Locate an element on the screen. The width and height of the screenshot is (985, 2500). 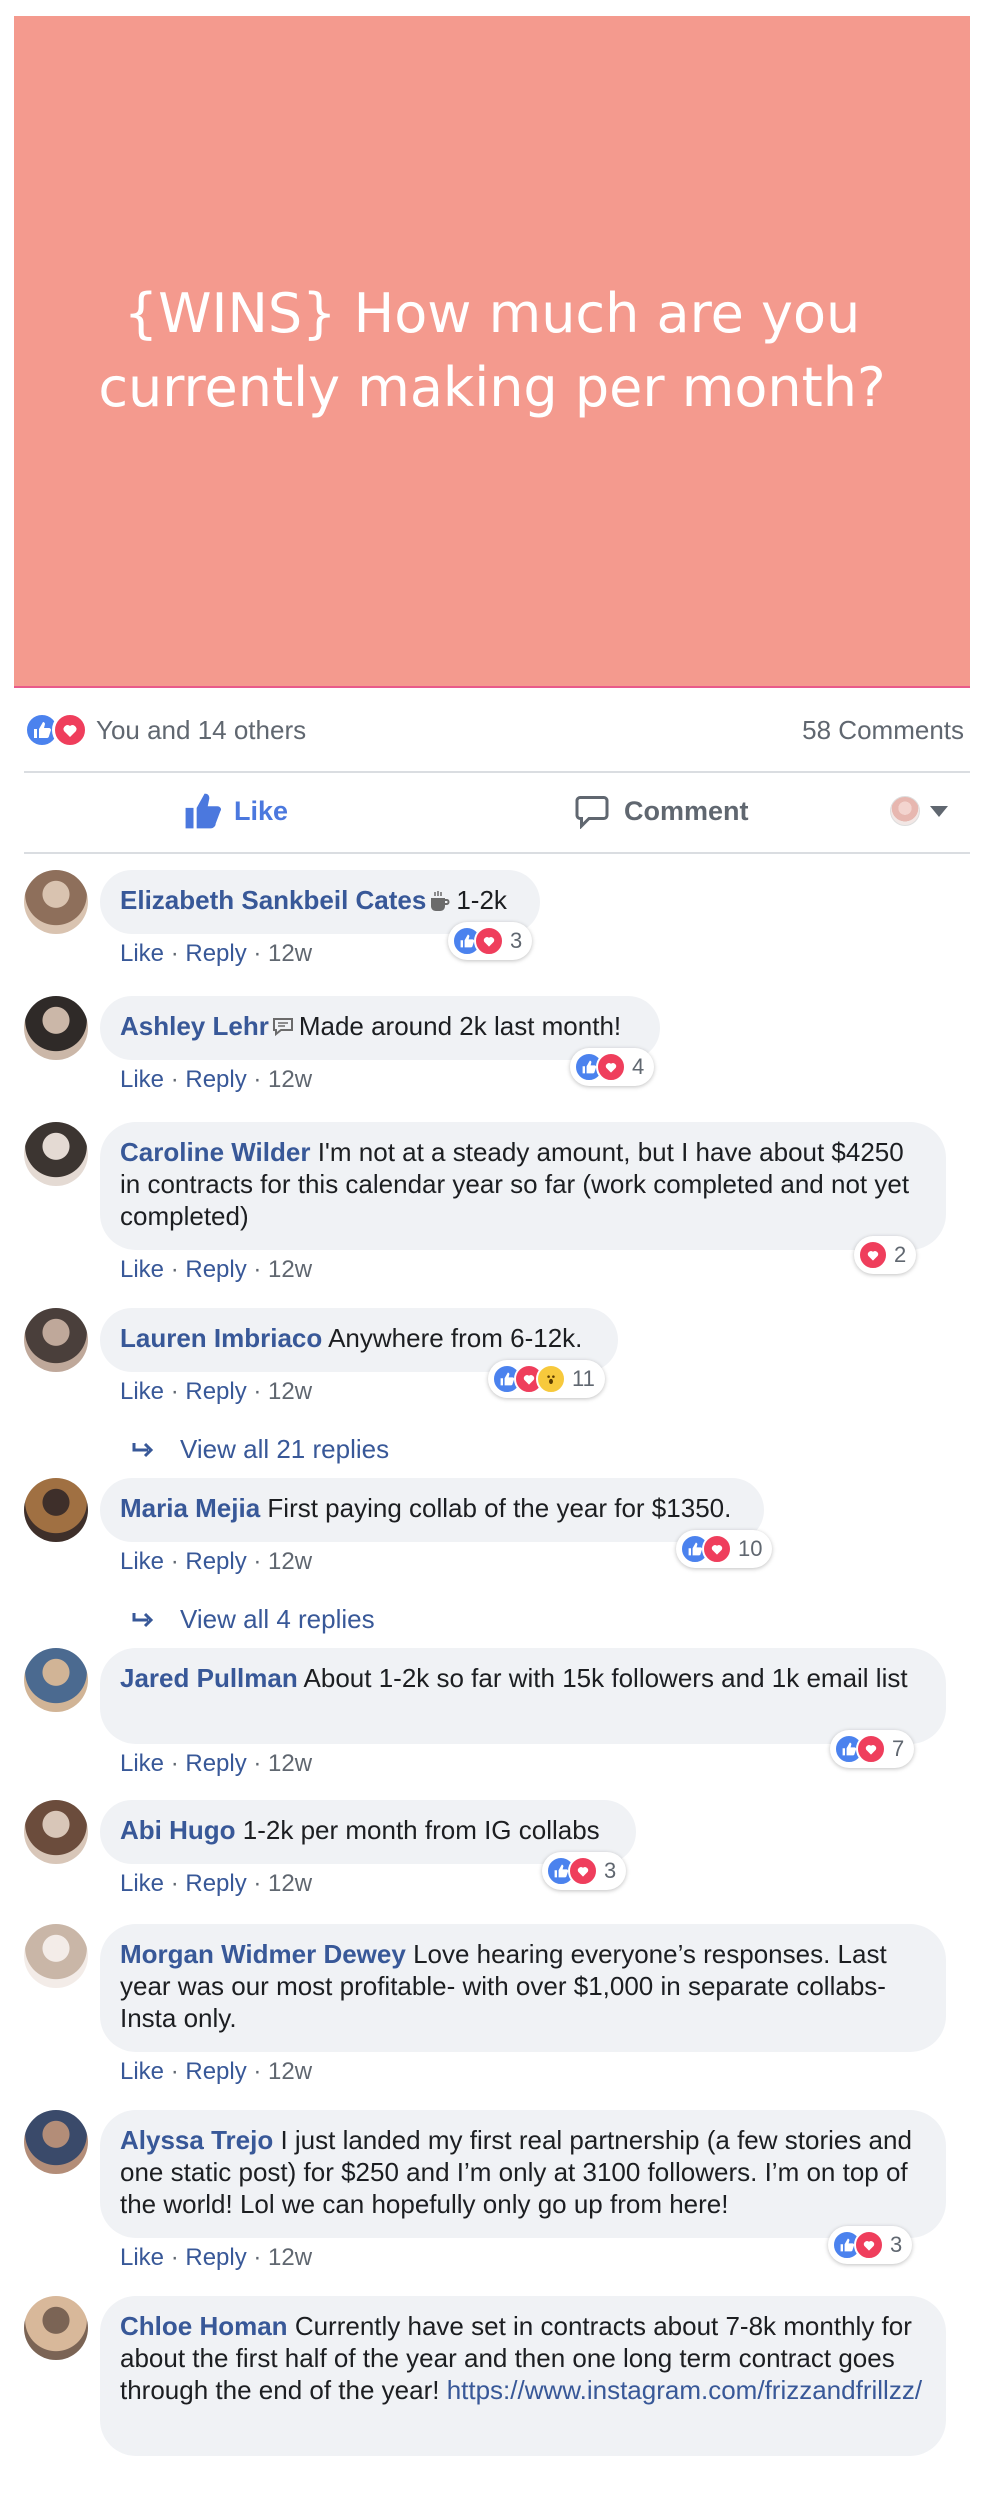
thumbs-up-icon is located at coordinates (203, 811).